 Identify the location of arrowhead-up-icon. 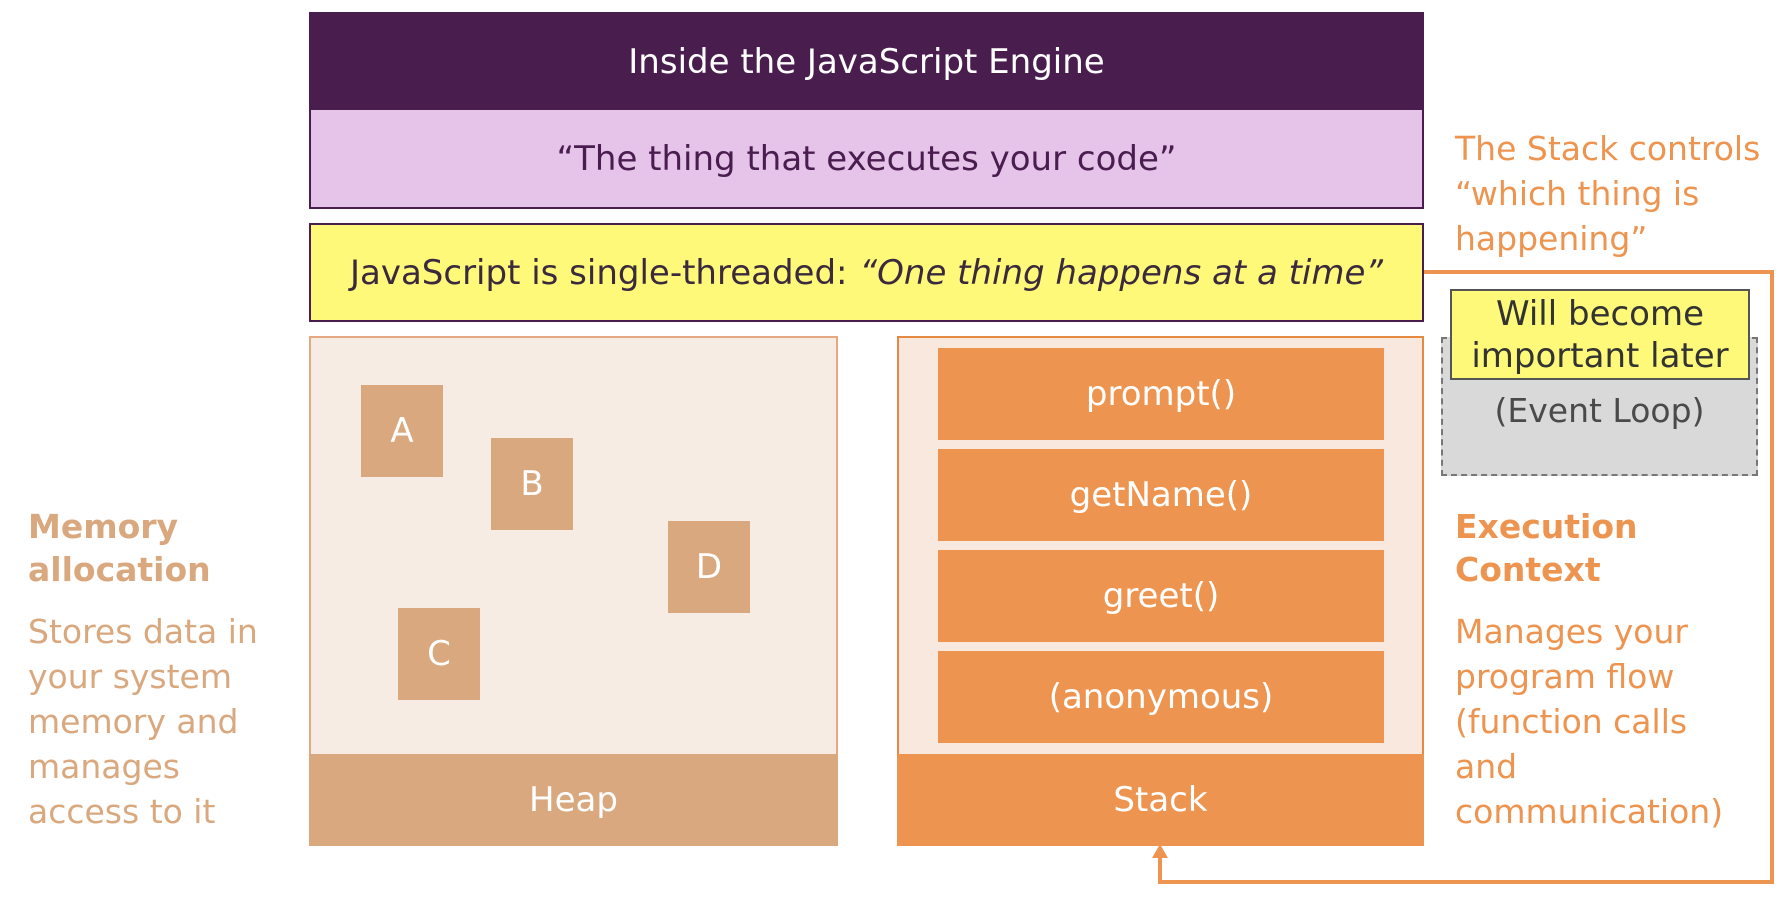
(1160, 851).